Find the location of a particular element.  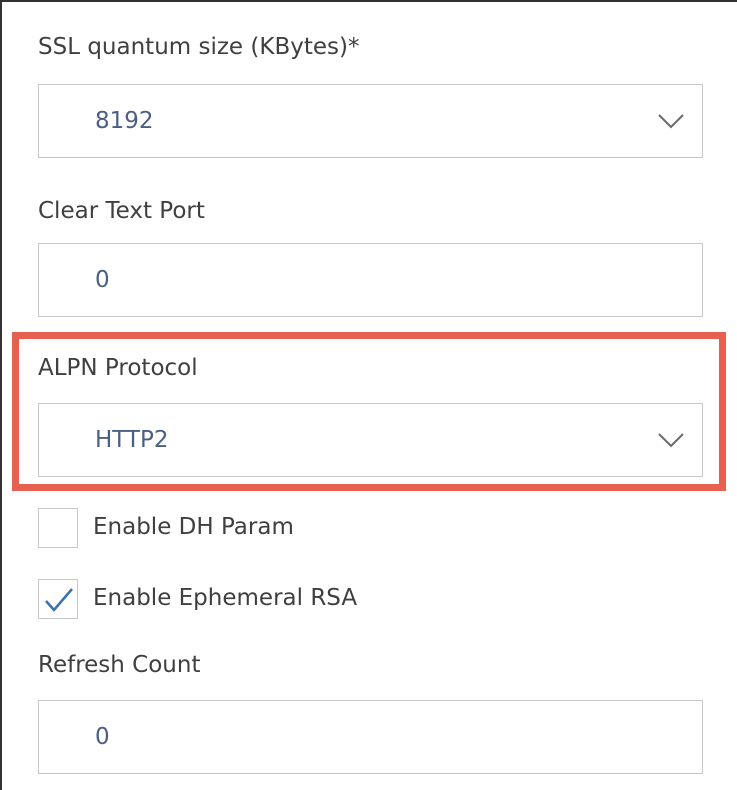

panel-left-border is located at coordinates (1, 395).